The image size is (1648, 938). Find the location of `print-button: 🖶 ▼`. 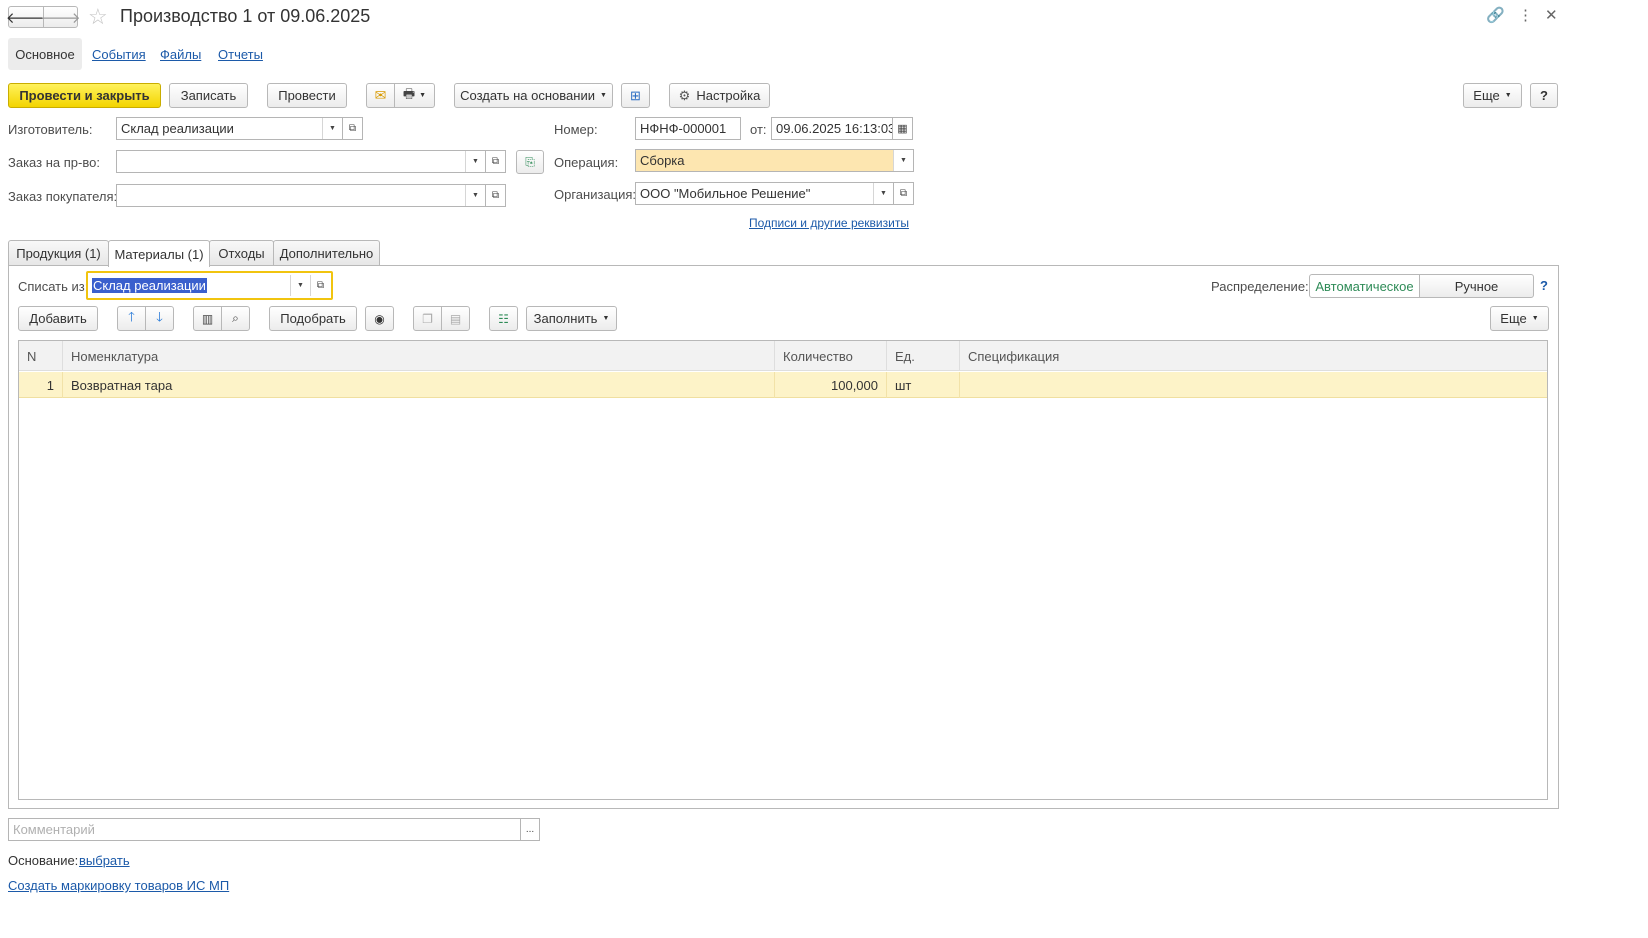

print-button: 🖶 ▼ is located at coordinates (414, 95).